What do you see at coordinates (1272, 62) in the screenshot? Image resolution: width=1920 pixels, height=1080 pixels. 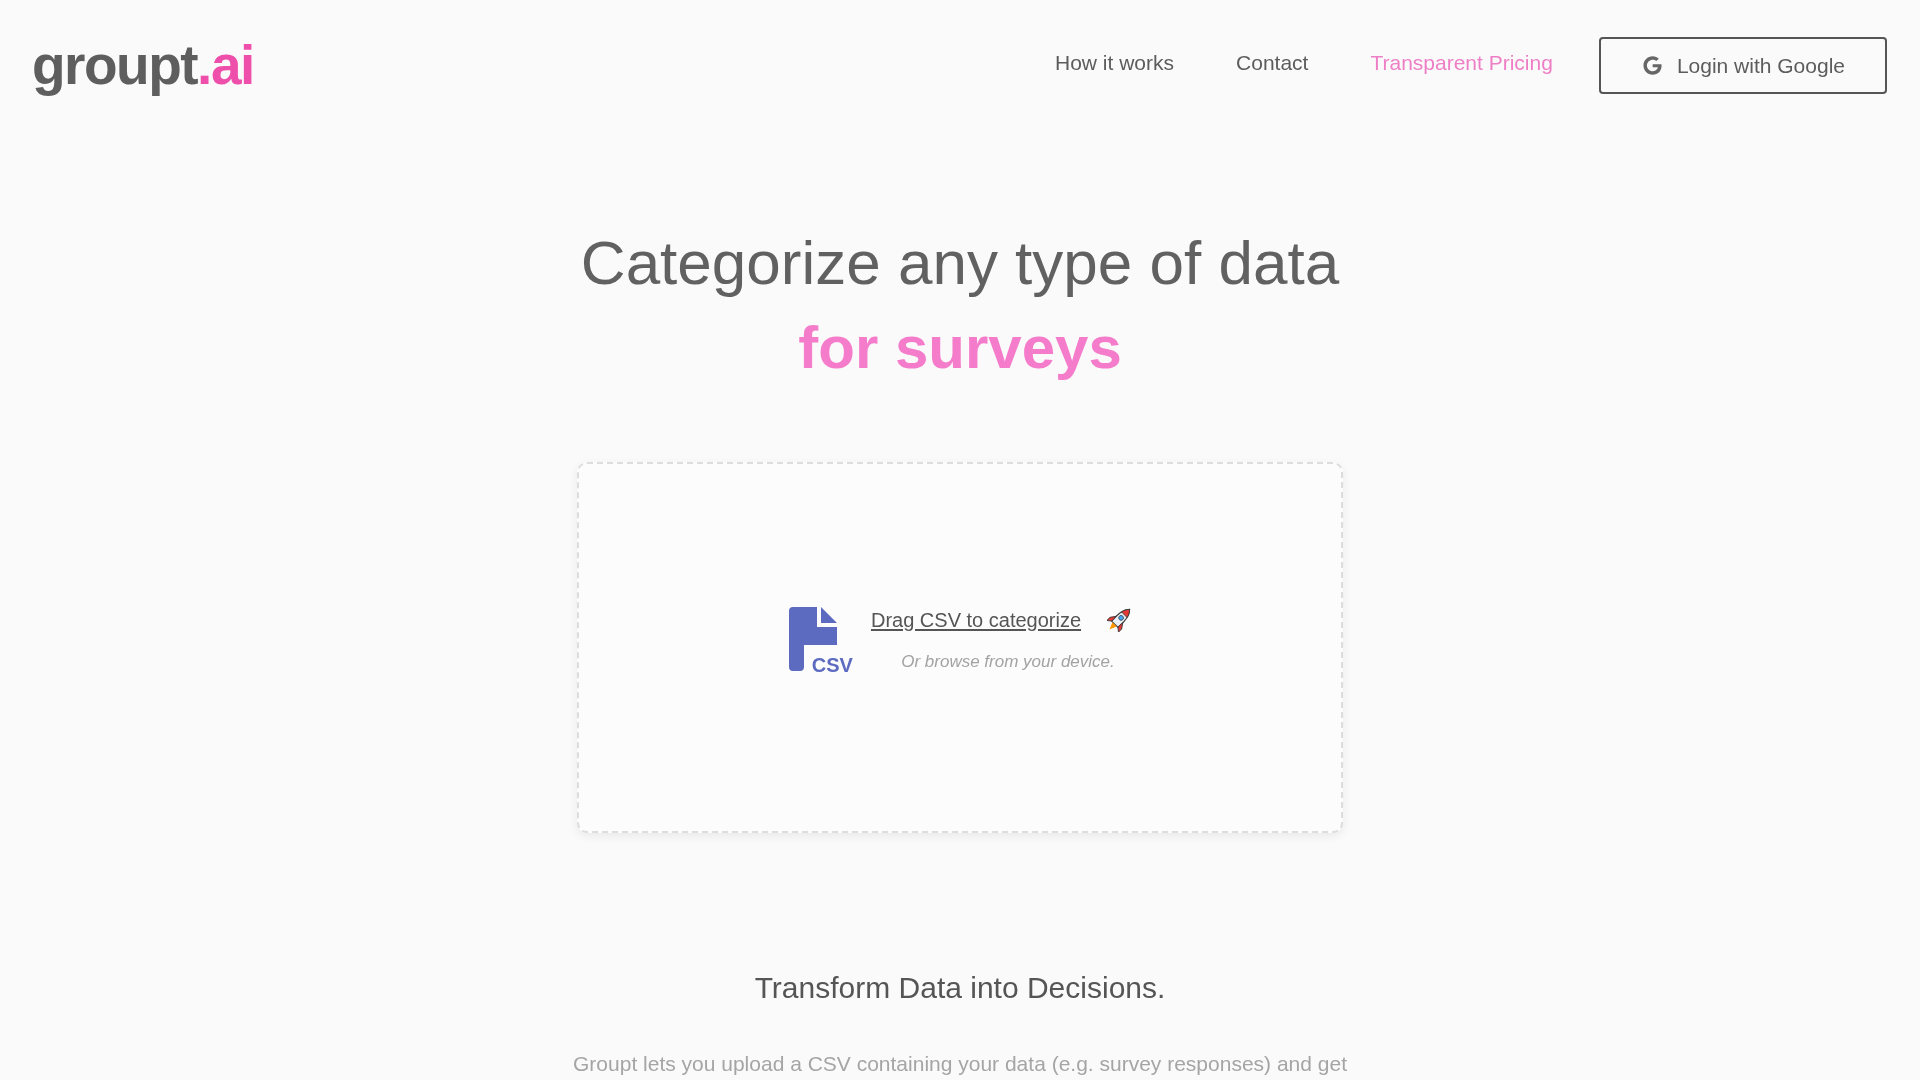 I see `nav-link: Contact` at bounding box center [1272, 62].